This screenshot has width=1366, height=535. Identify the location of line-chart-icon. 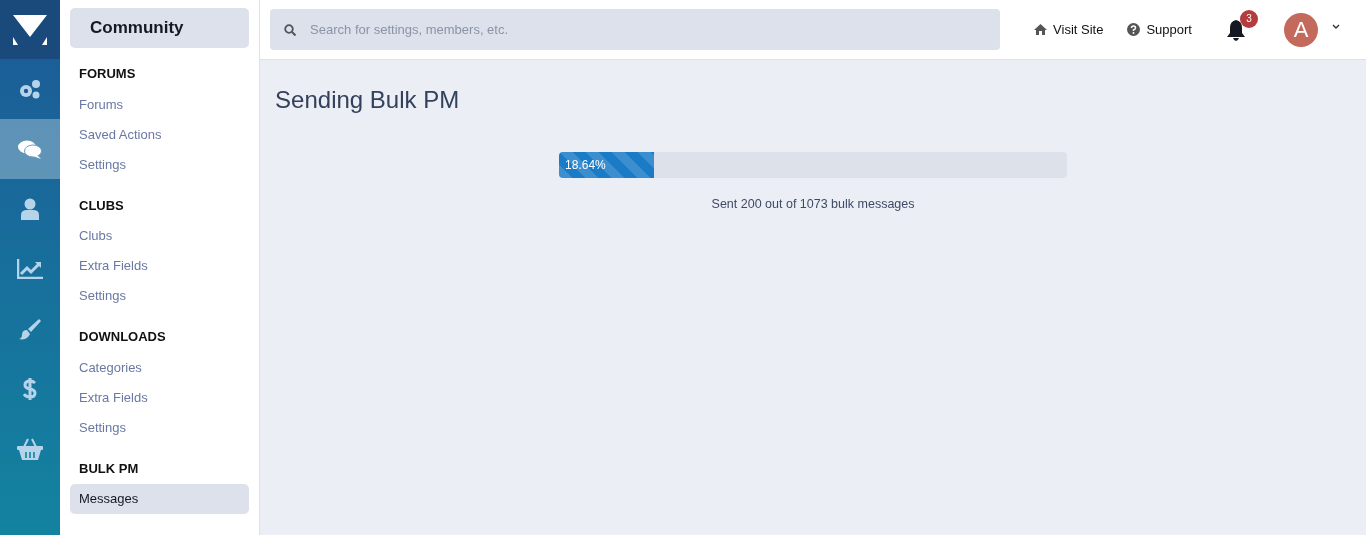
(30, 269).